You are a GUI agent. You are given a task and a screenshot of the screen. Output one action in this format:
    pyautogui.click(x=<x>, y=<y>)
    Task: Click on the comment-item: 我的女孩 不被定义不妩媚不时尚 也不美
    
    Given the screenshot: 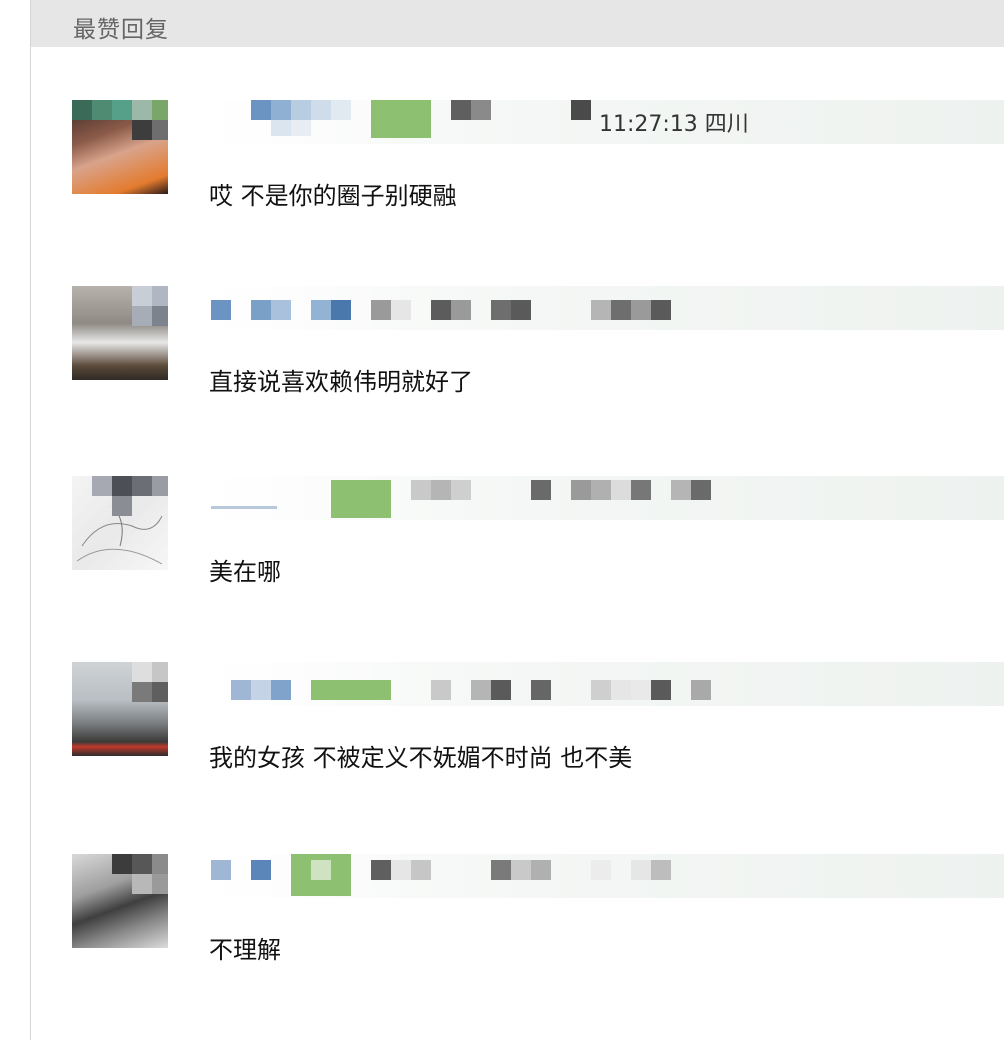 What is the action you would take?
    pyautogui.click(x=517, y=727)
    